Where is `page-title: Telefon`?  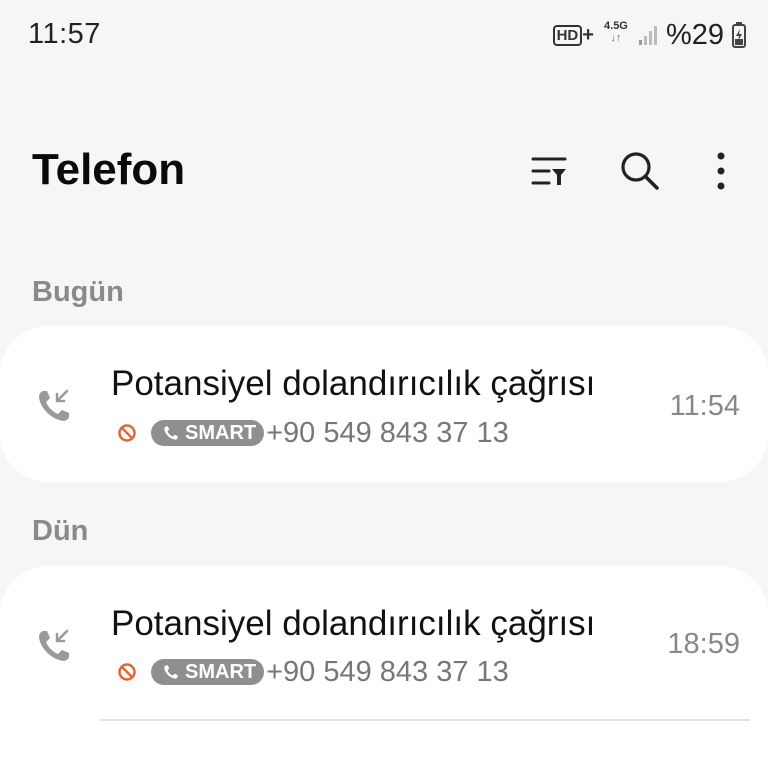
page-title: Telefon is located at coordinates (109, 169).